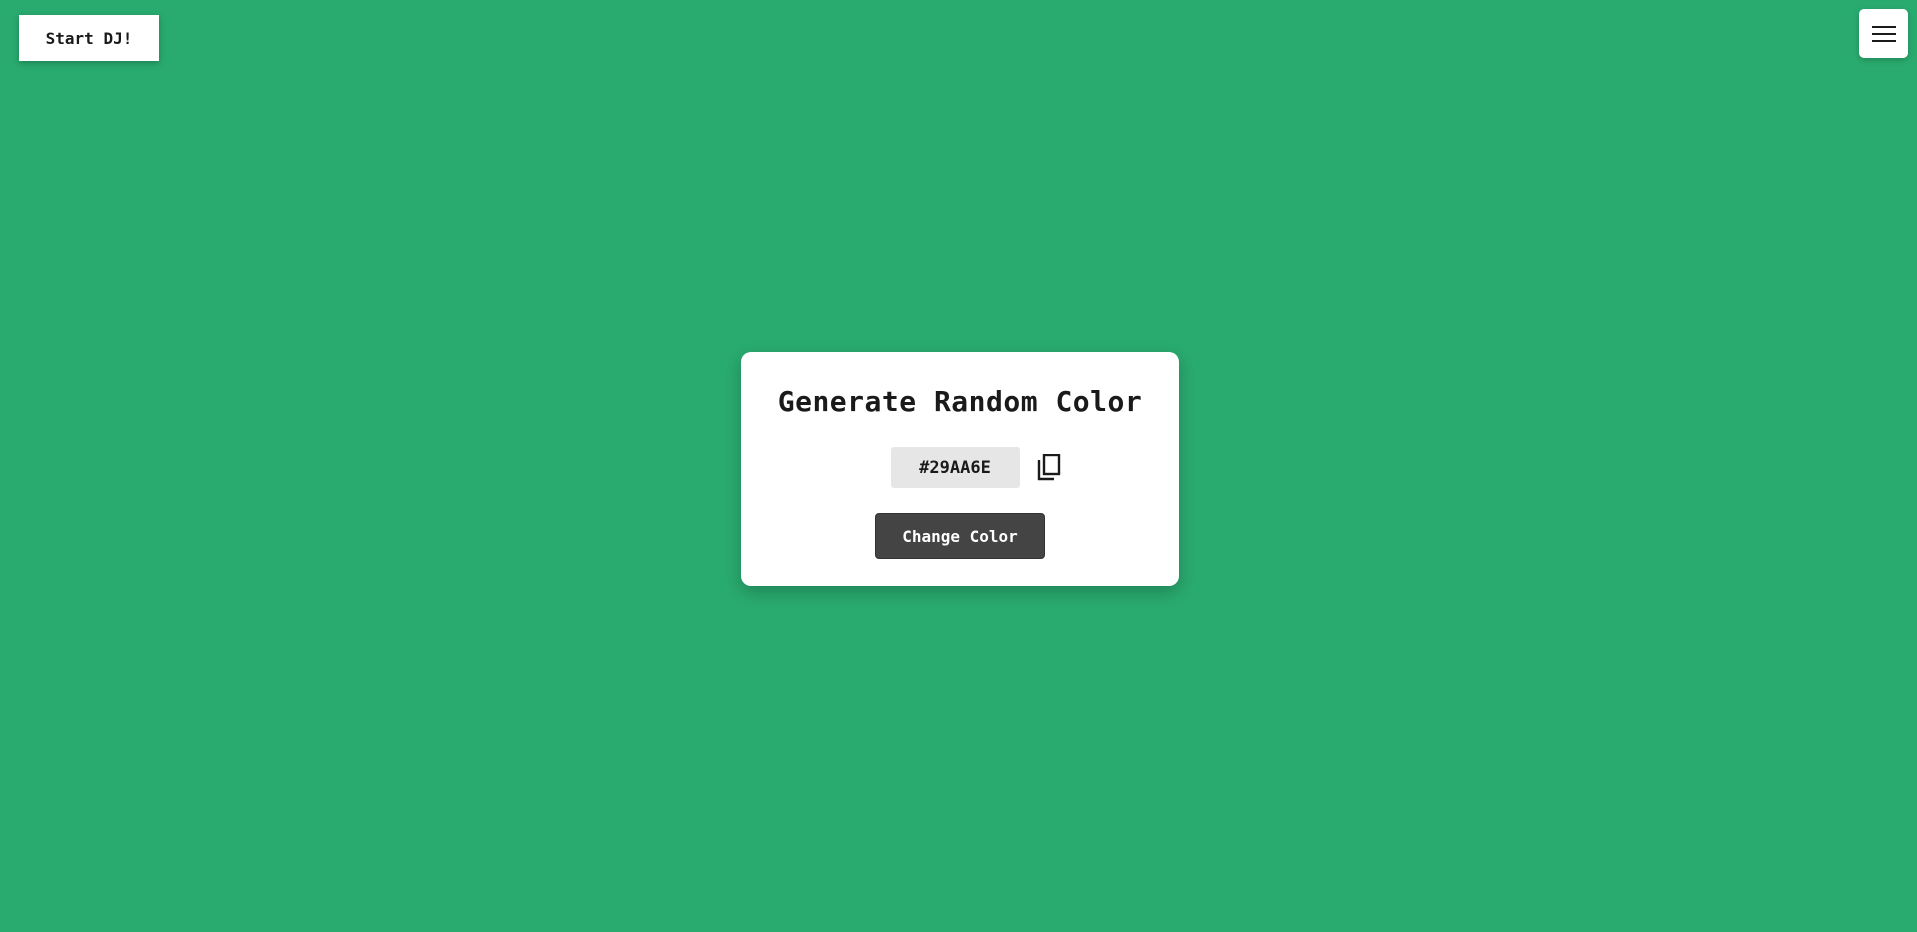  I want to click on hex-code-display: #29AA6E, so click(955, 467).